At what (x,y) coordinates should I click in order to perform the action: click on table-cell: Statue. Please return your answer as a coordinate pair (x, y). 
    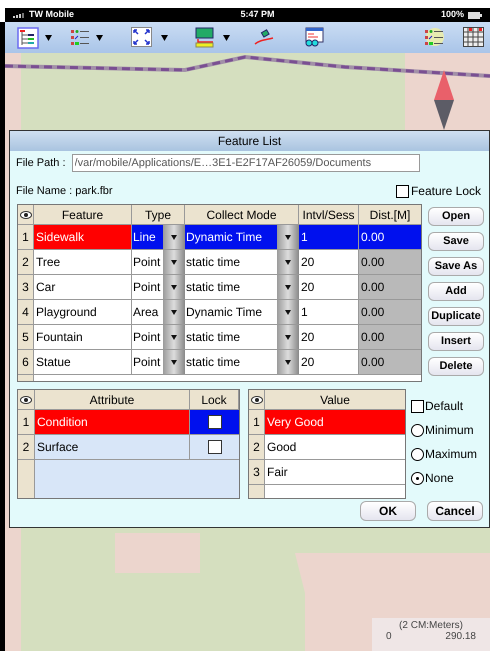
    Looking at the image, I should click on (83, 362).